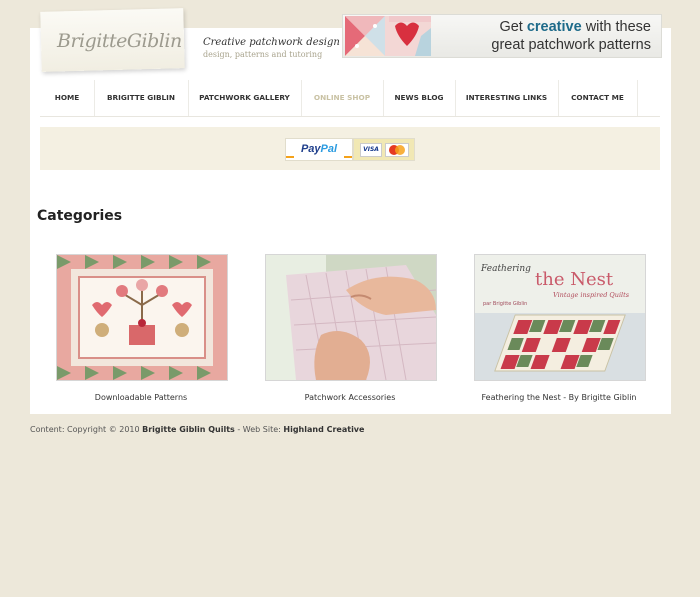  Describe the element at coordinates (507, 98) in the screenshot. I see `nav-item-interesting-links: INTERESTING LINKS` at that location.